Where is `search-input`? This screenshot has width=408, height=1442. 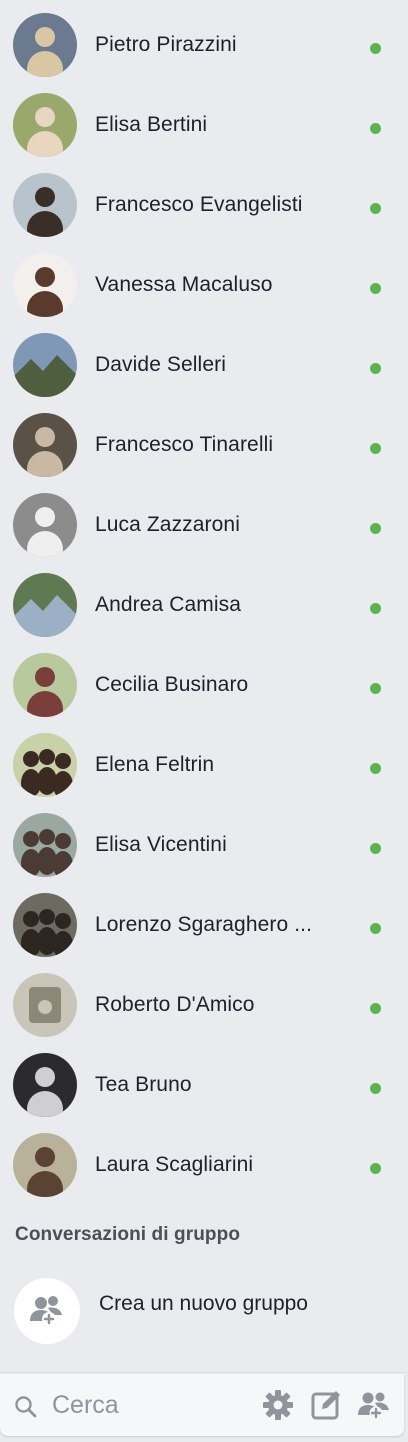 search-input is located at coordinates (147, 1405).